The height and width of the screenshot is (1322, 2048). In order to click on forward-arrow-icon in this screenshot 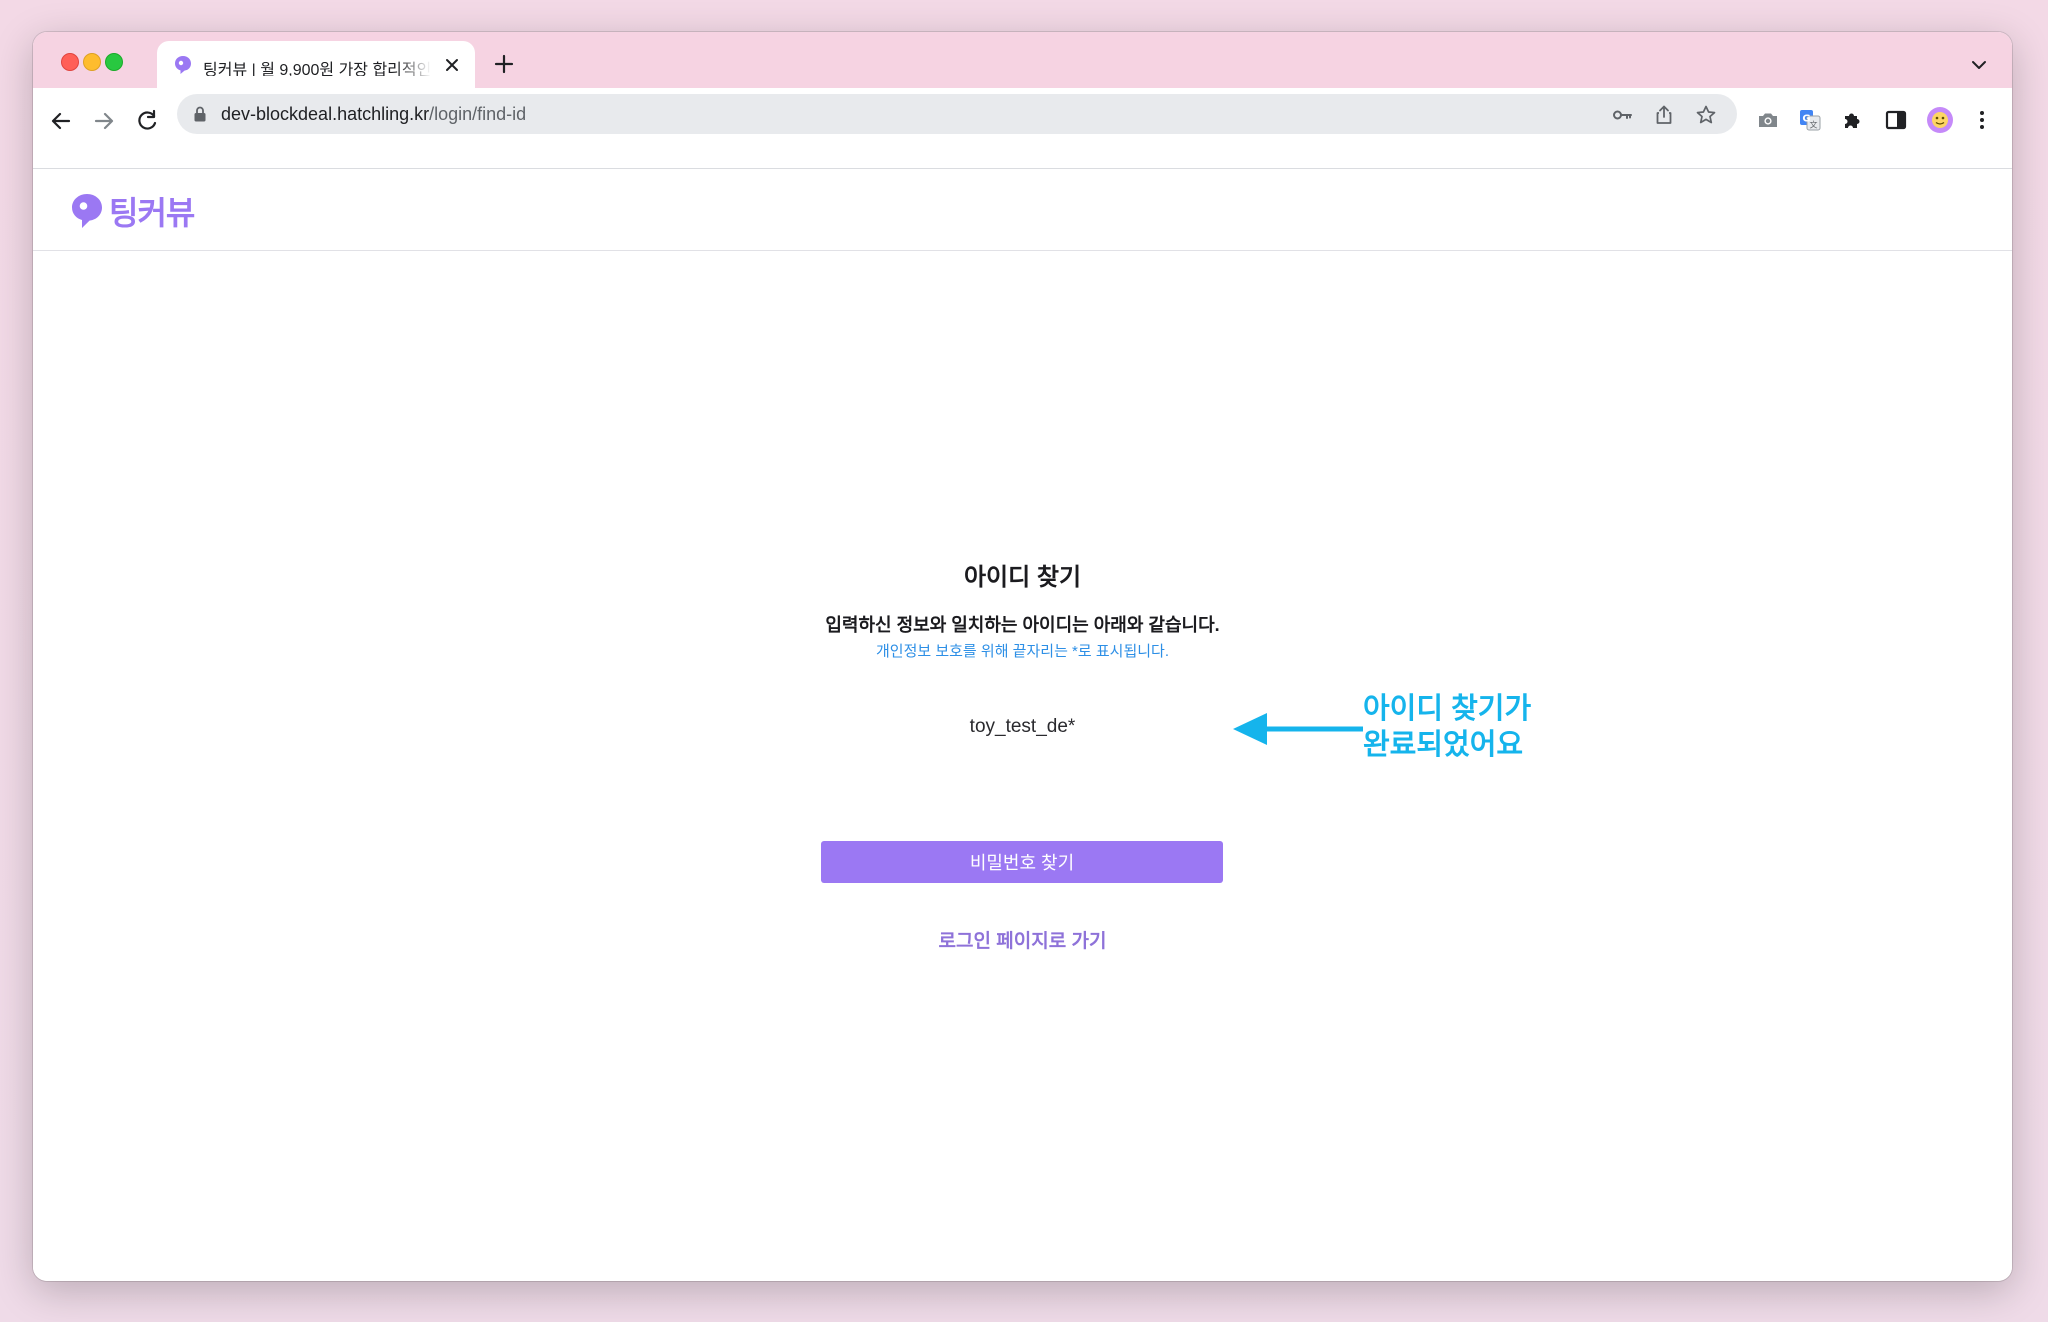, I will do `click(104, 121)`.